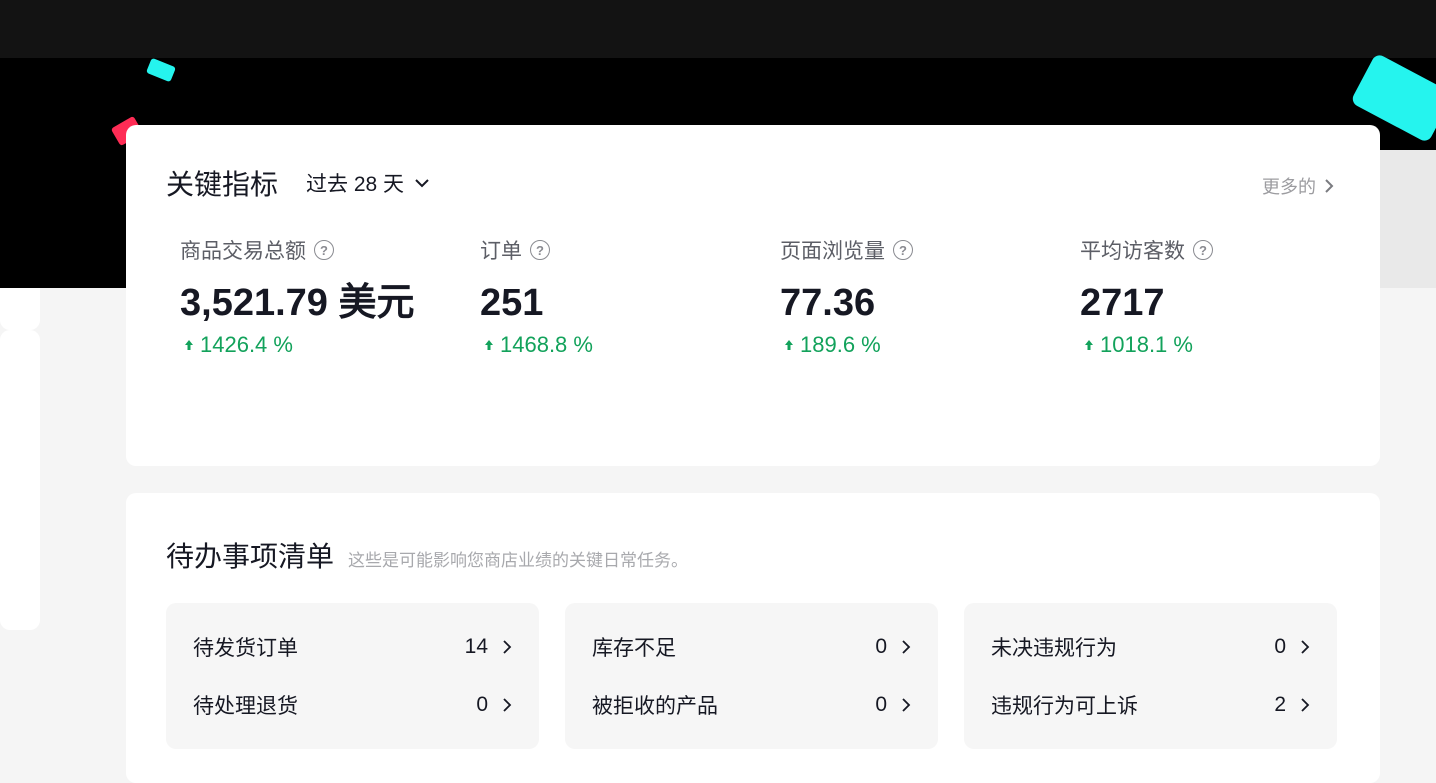  What do you see at coordinates (1122, 303) in the screenshot?
I see `metric-value: 2717` at bounding box center [1122, 303].